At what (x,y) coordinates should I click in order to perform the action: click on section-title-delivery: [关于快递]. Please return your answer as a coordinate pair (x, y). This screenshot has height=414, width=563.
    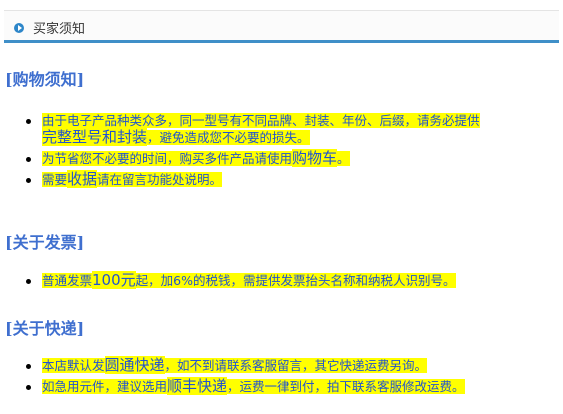
    Looking at the image, I should click on (45, 328).